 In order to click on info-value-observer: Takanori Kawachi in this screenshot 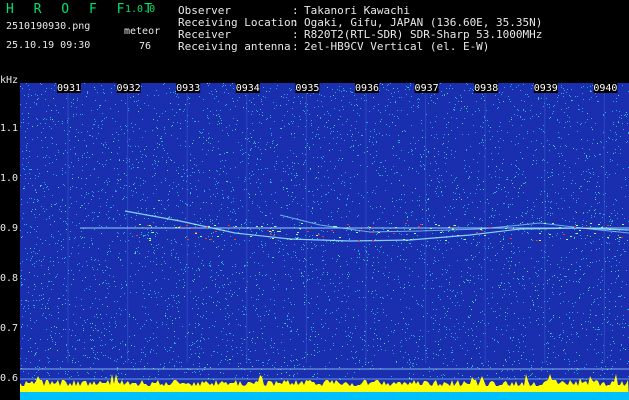, I will do `click(357, 10)`.